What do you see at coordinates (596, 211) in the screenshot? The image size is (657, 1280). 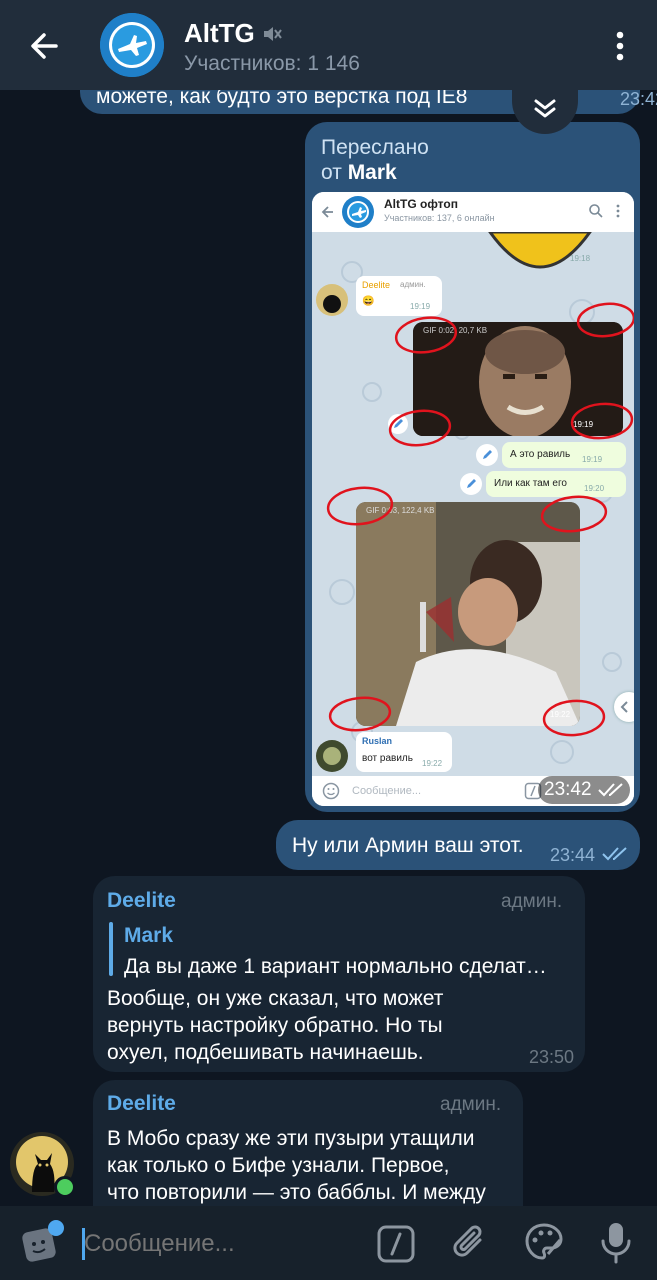 I see `search-icon` at bounding box center [596, 211].